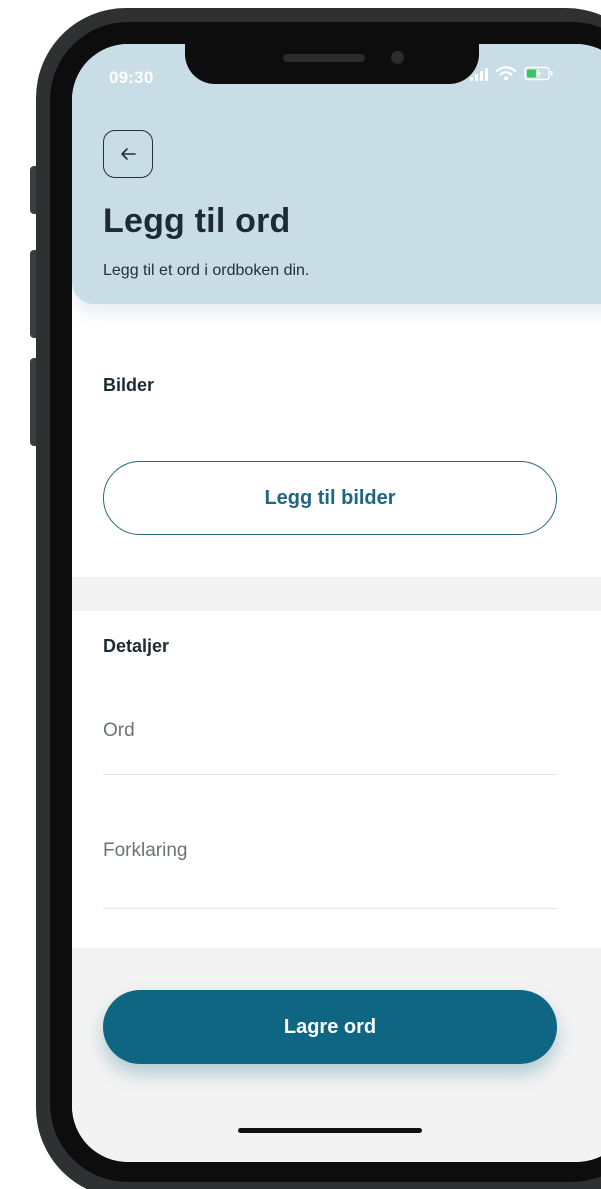  I want to click on front-camera, so click(397, 57).